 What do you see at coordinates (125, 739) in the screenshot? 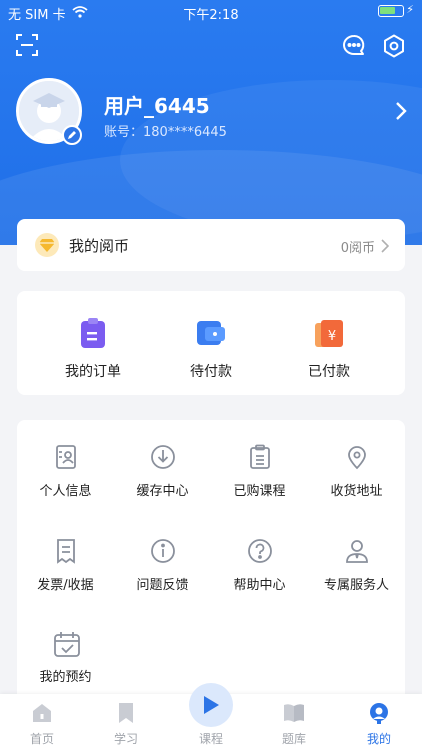
I see `tab-label: 学习` at bounding box center [125, 739].